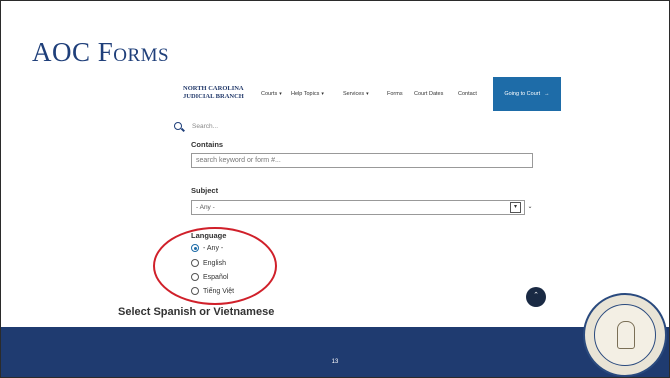 This screenshot has height=378, width=670. What do you see at coordinates (530, 207) in the screenshot?
I see `chevron-down-icon: ⌄` at bounding box center [530, 207].